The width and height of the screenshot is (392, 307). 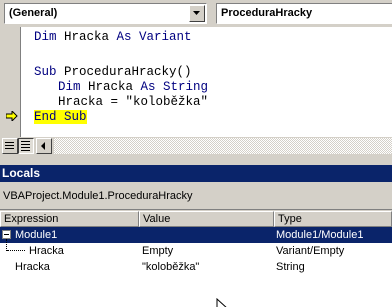 I want to click on full-module-view-icon, so click(x=25, y=146).